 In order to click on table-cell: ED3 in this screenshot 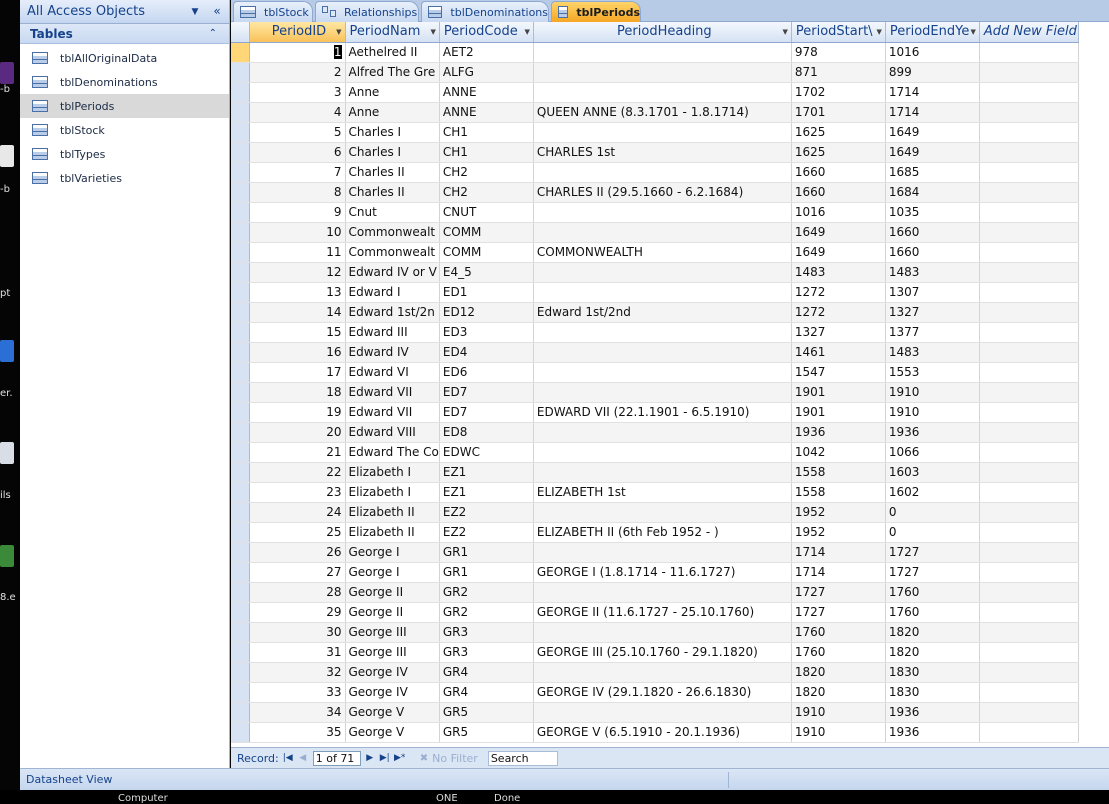, I will do `click(486, 332)`.